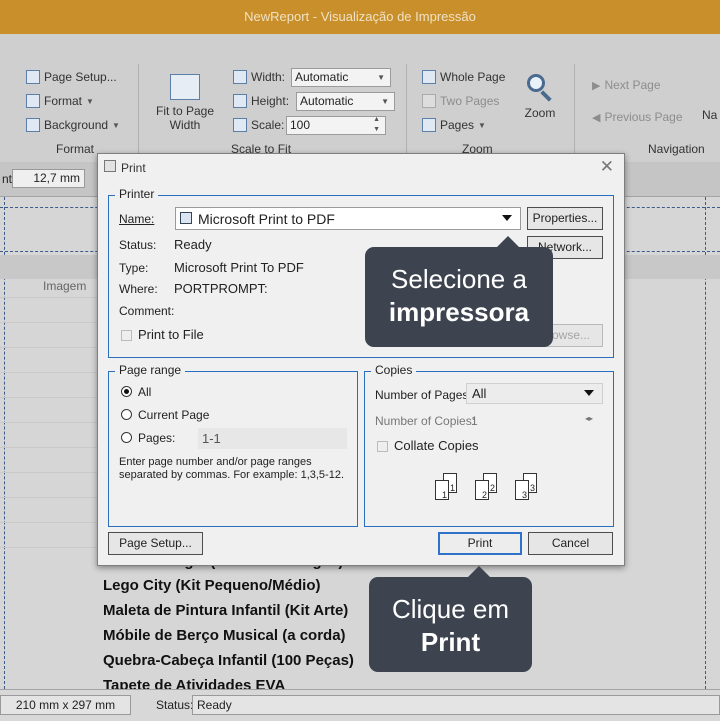 Image resolution: width=720 pixels, height=721 pixels. I want to click on format-ribbon-button: Format ▼, so click(60, 101).